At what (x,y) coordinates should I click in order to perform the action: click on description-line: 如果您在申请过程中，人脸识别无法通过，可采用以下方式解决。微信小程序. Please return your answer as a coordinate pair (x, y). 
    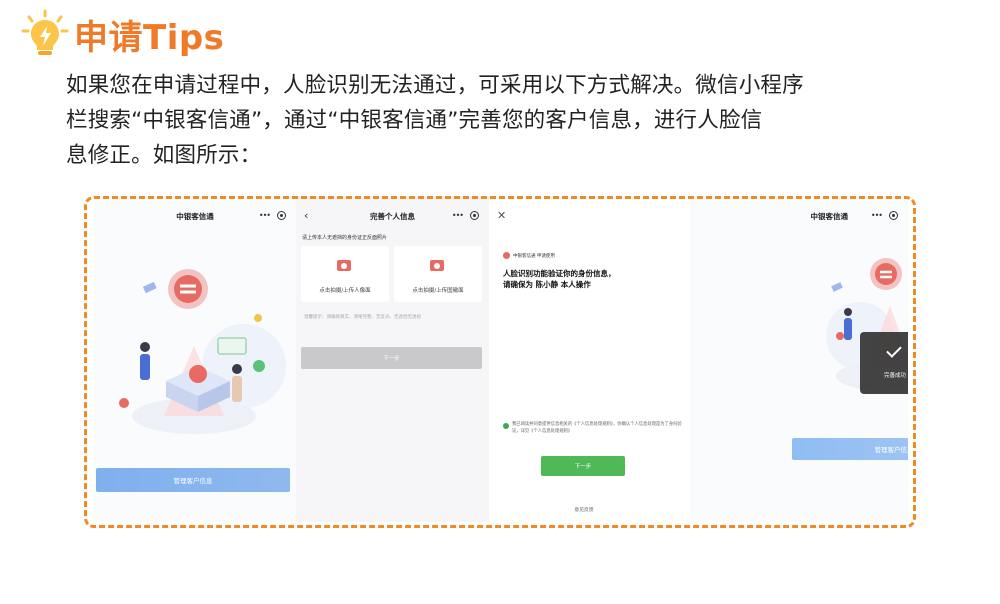
    Looking at the image, I should click on (435, 85).